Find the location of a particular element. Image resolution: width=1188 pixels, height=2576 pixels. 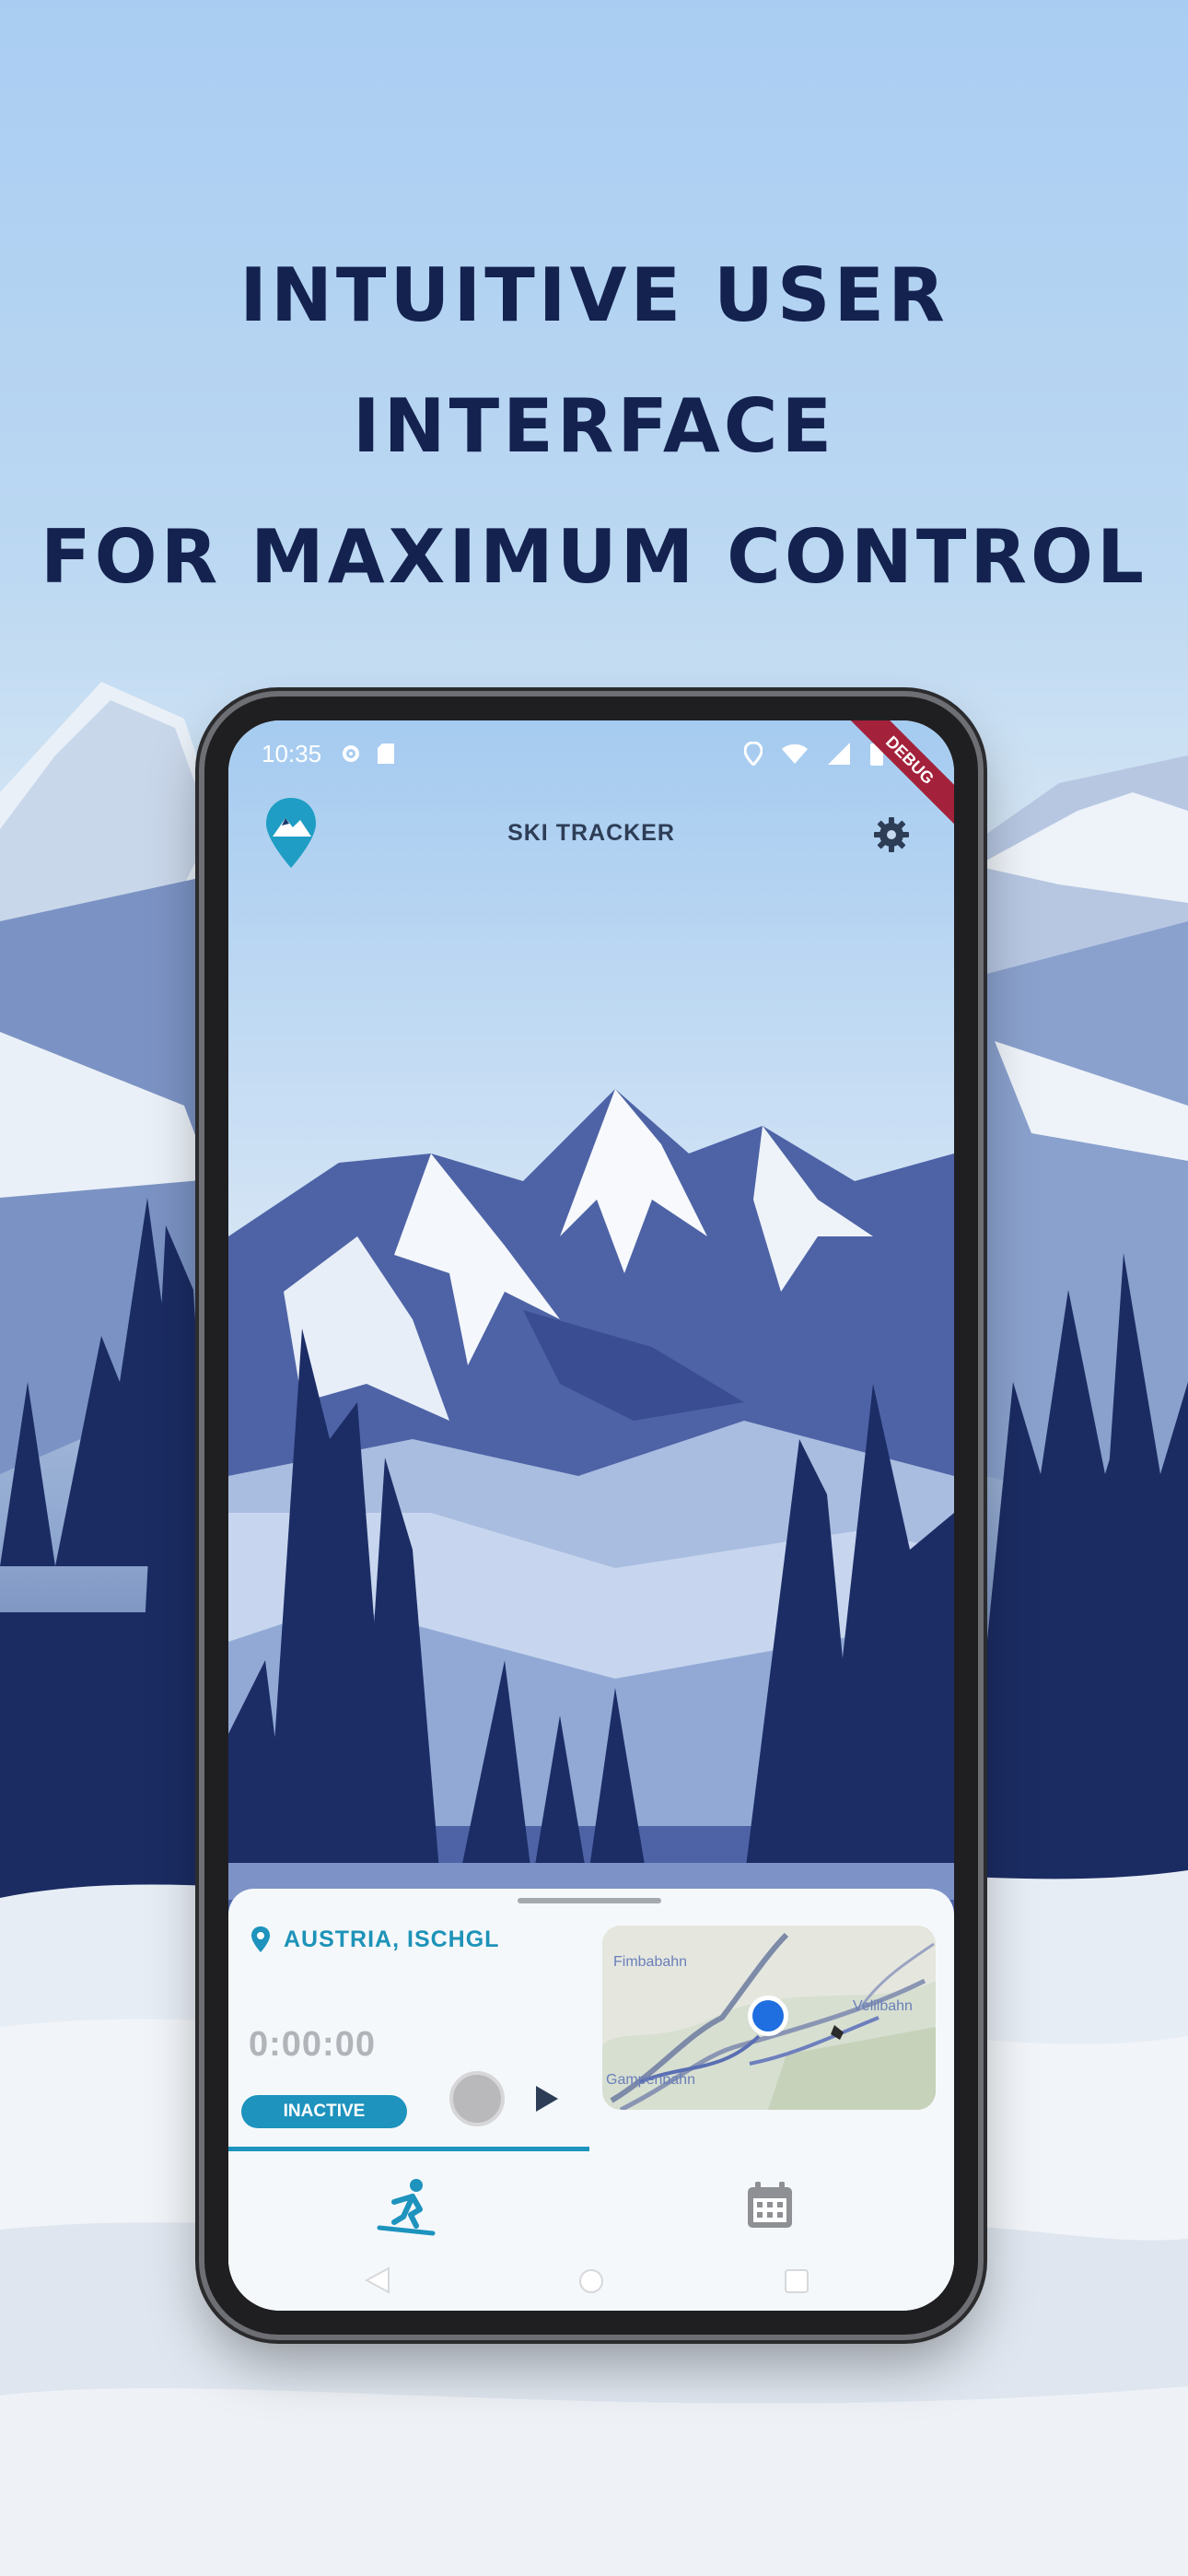

settings-gear-icon is located at coordinates (891, 834).